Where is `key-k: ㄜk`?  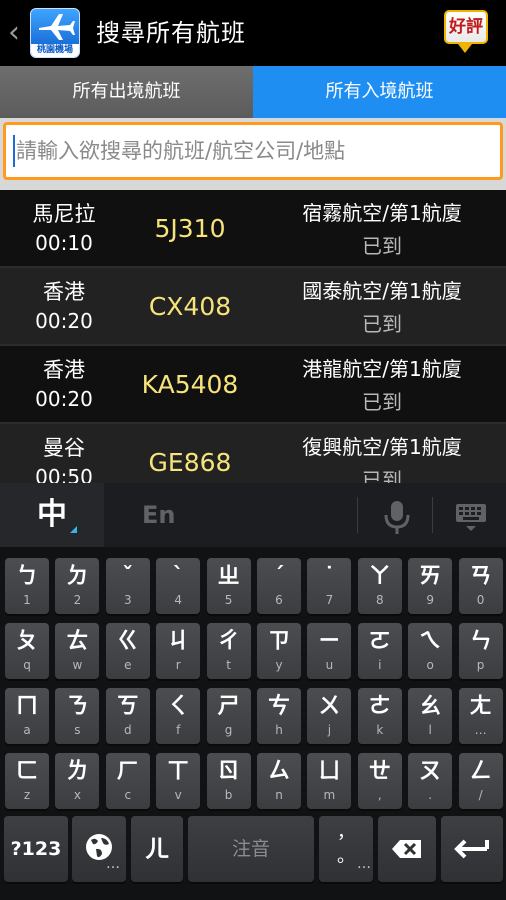
key-k: ㄜk is located at coordinates (379, 716).